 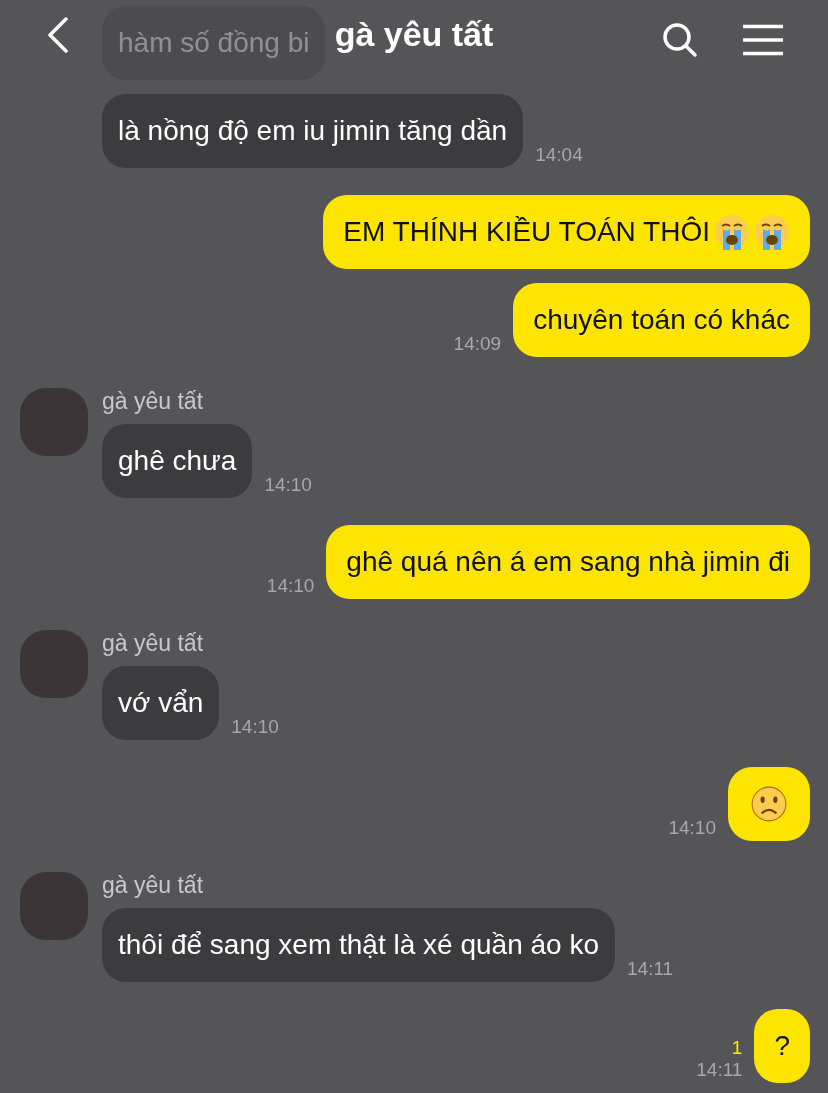 What do you see at coordinates (477, 344) in the screenshot?
I see `message-time: 14:09` at bounding box center [477, 344].